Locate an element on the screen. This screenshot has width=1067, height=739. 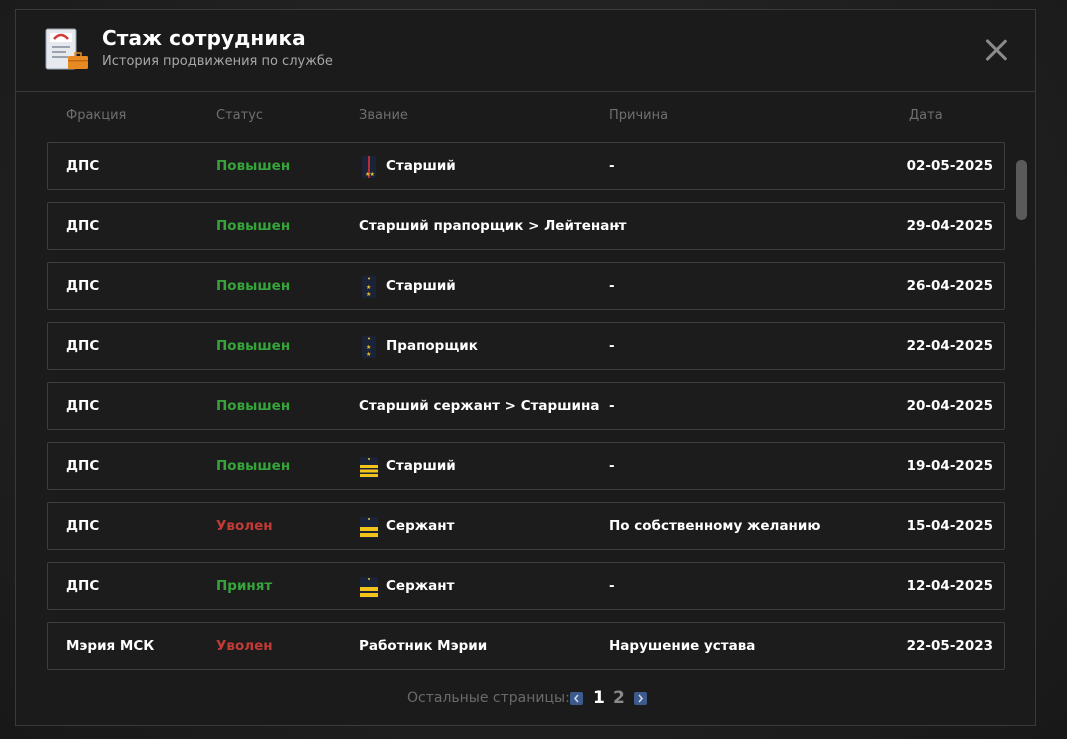
scrollbar is located at coordinates (1021, 420).